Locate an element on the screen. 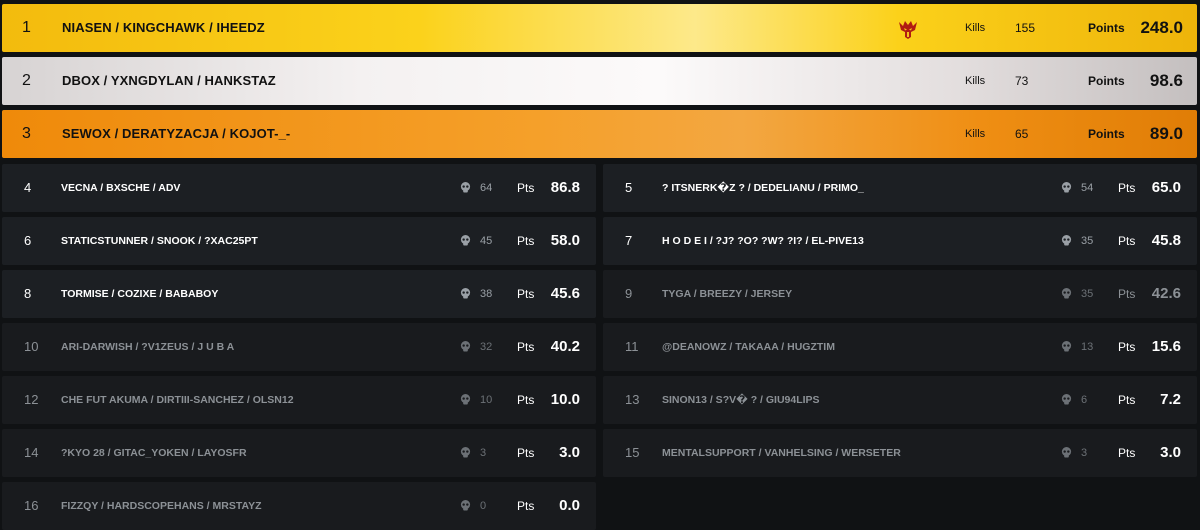 Image resolution: width=1200 pixels, height=530 pixels. pts-value: 7.2 is located at coordinates (1170, 399).